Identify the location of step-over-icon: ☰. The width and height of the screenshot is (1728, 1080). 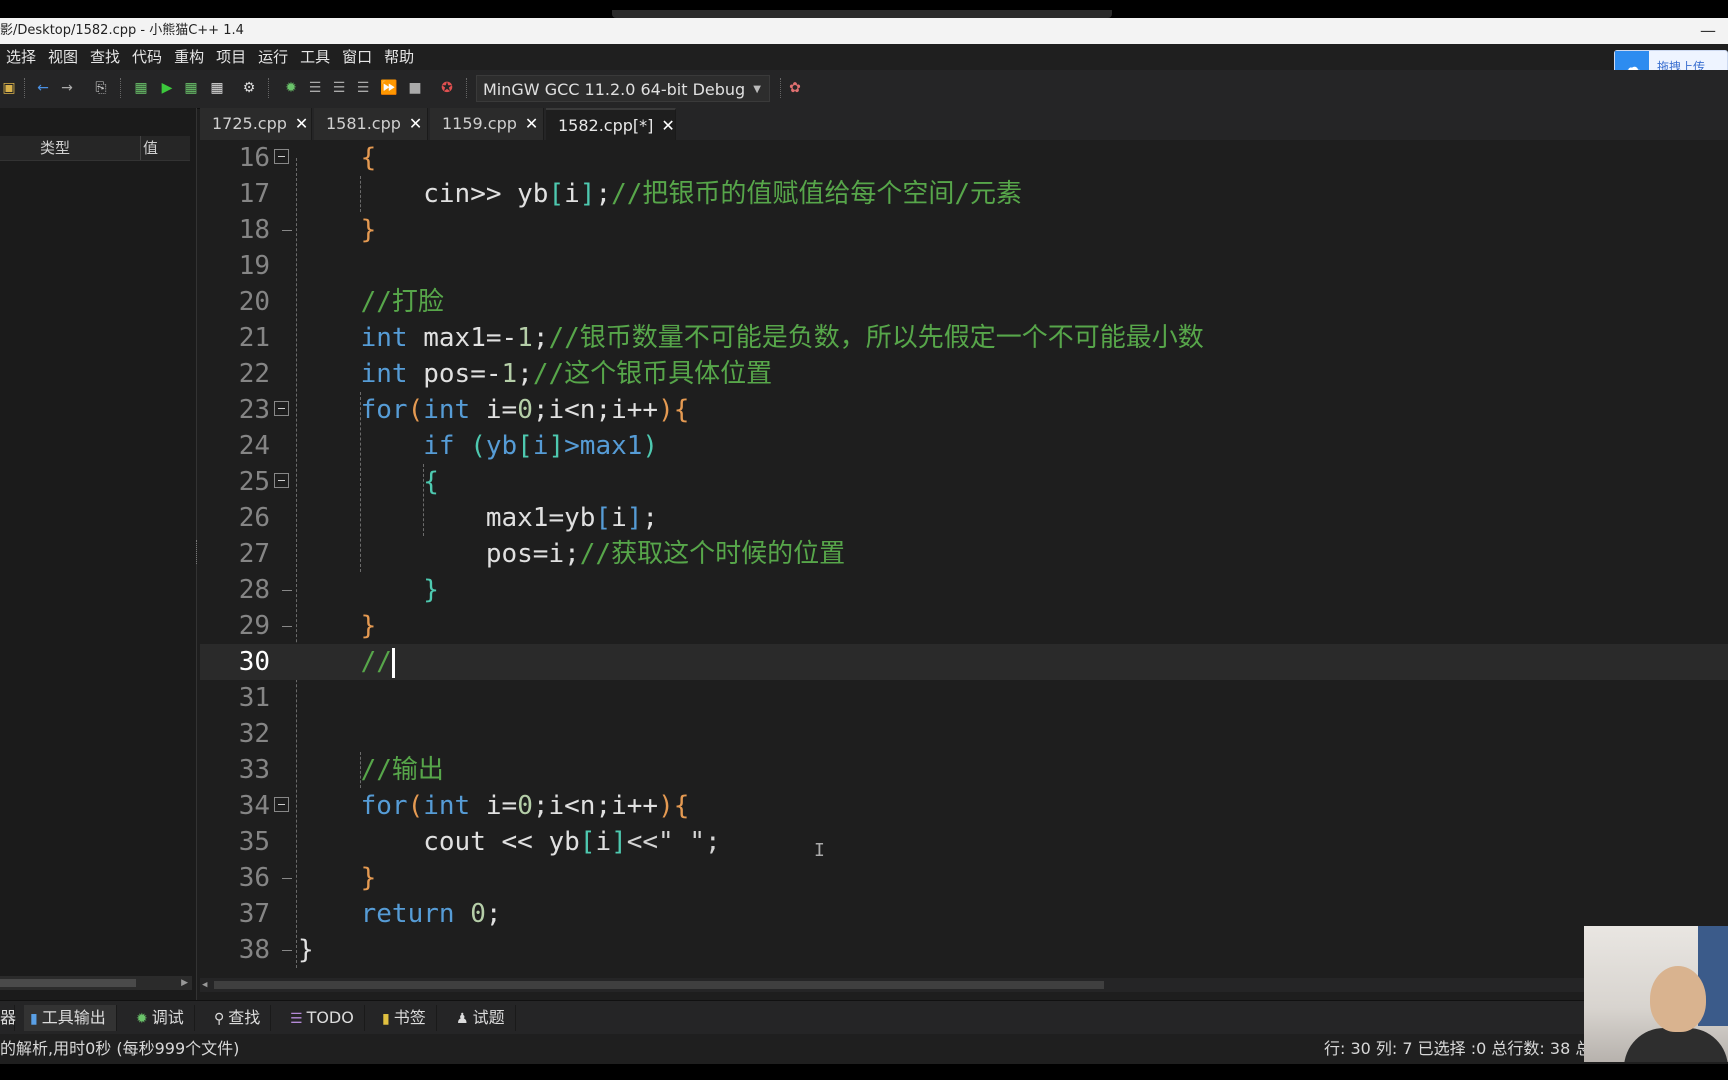
(315, 88).